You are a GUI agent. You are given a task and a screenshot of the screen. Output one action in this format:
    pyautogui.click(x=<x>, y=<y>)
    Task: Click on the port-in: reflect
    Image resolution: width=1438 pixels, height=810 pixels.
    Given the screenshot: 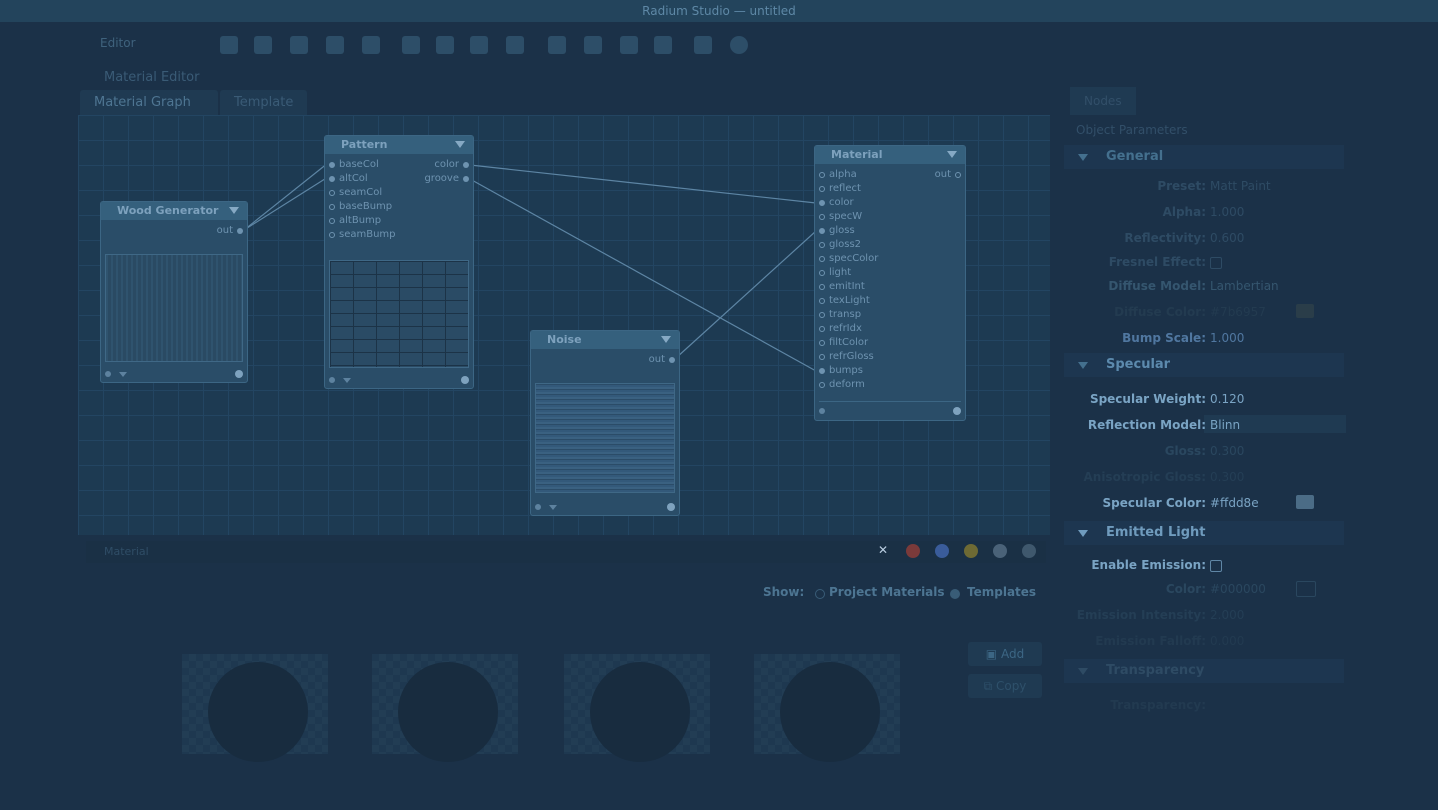 What is the action you would take?
    pyautogui.click(x=865, y=189)
    